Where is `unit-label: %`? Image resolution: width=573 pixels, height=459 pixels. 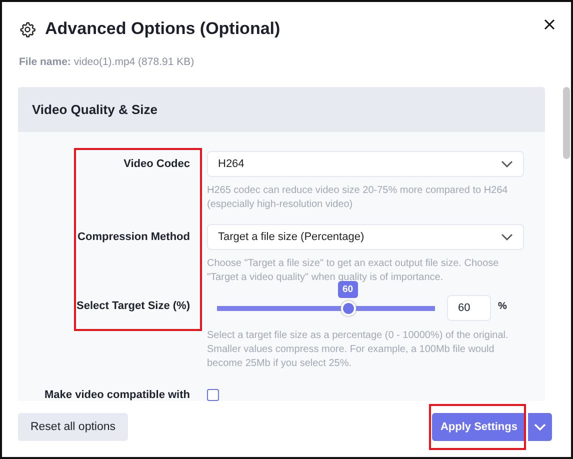 unit-label: % is located at coordinates (502, 306).